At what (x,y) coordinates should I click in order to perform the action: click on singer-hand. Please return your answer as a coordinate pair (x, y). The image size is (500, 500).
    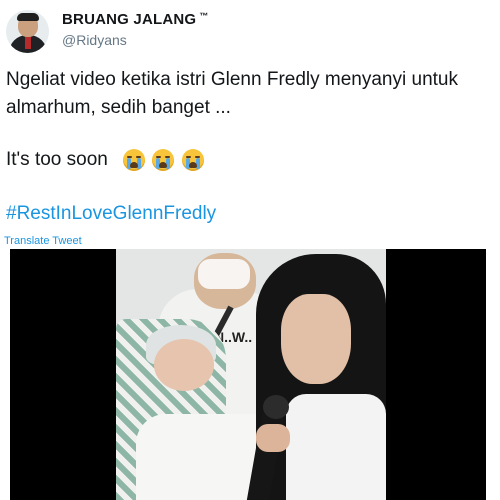
    Looking at the image, I should click on (273, 438).